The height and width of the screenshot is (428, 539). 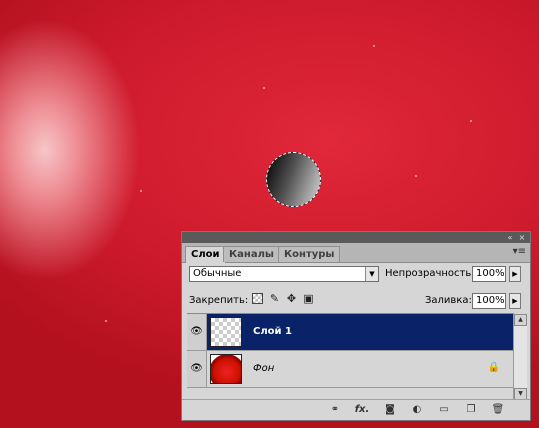 I want to click on layer-row: 👁 Фон 🔒, so click(x=350, y=369).